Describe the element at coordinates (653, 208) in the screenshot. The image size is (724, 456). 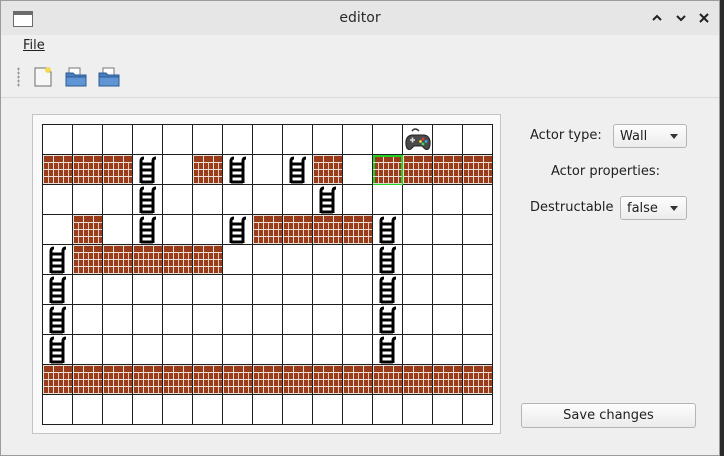
I see `destructable-select: false` at that location.